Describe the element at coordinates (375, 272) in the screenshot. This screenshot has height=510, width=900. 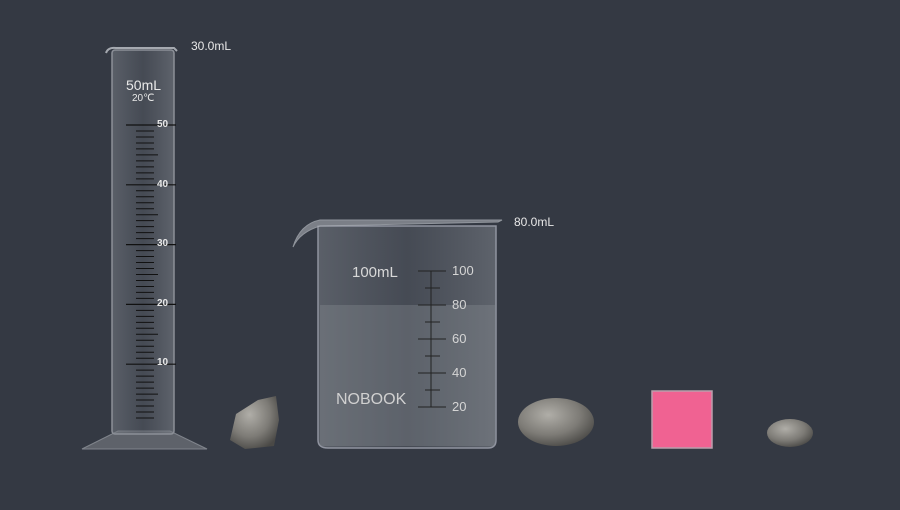
I see `beaker-capacity-label: 100mL` at that location.